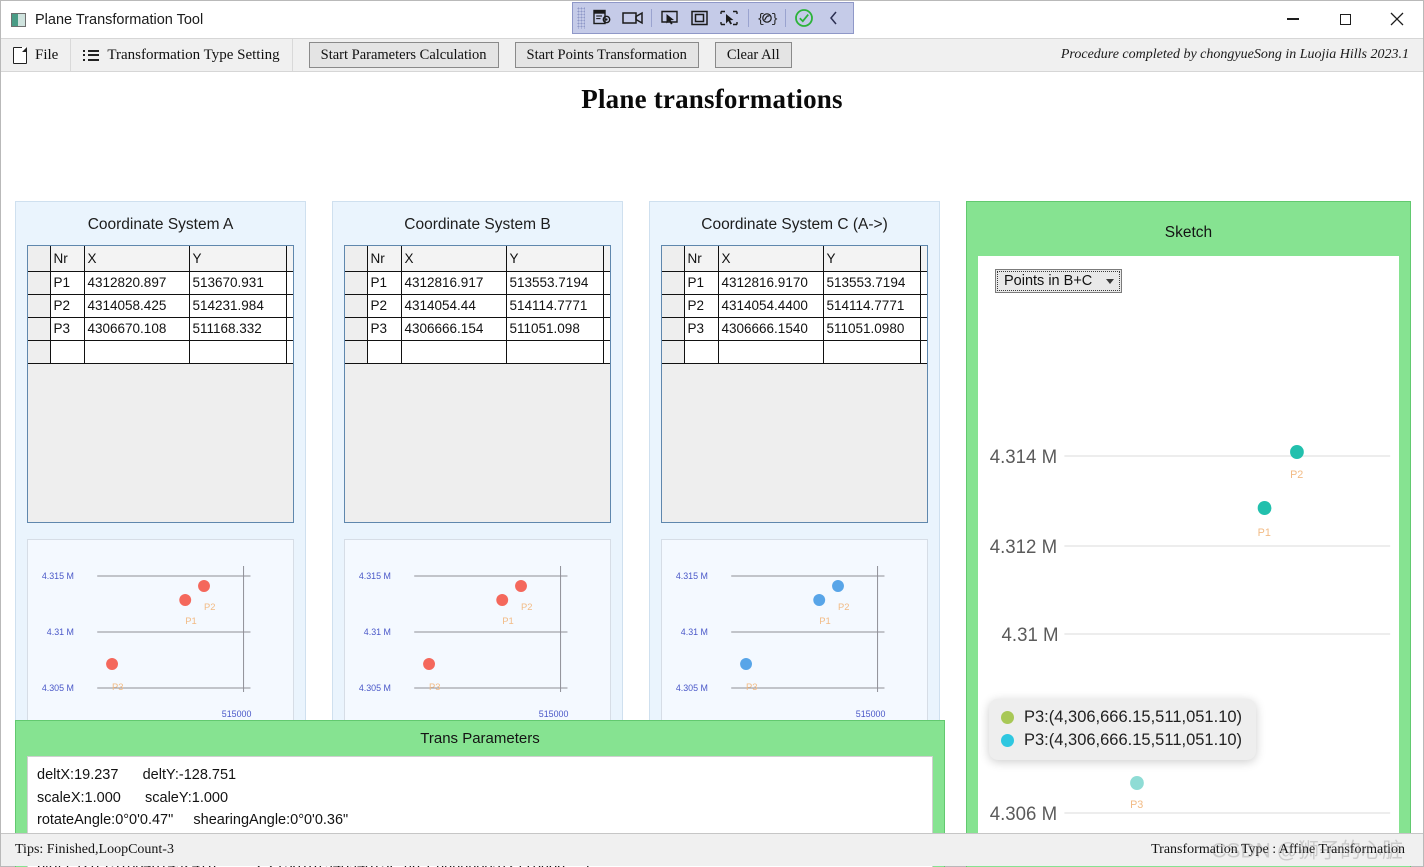 The height and width of the screenshot is (867, 1424). Describe the element at coordinates (794, 282) in the screenshot. I see `table-row: P1 4312816.9170 513553.7194` at that location.